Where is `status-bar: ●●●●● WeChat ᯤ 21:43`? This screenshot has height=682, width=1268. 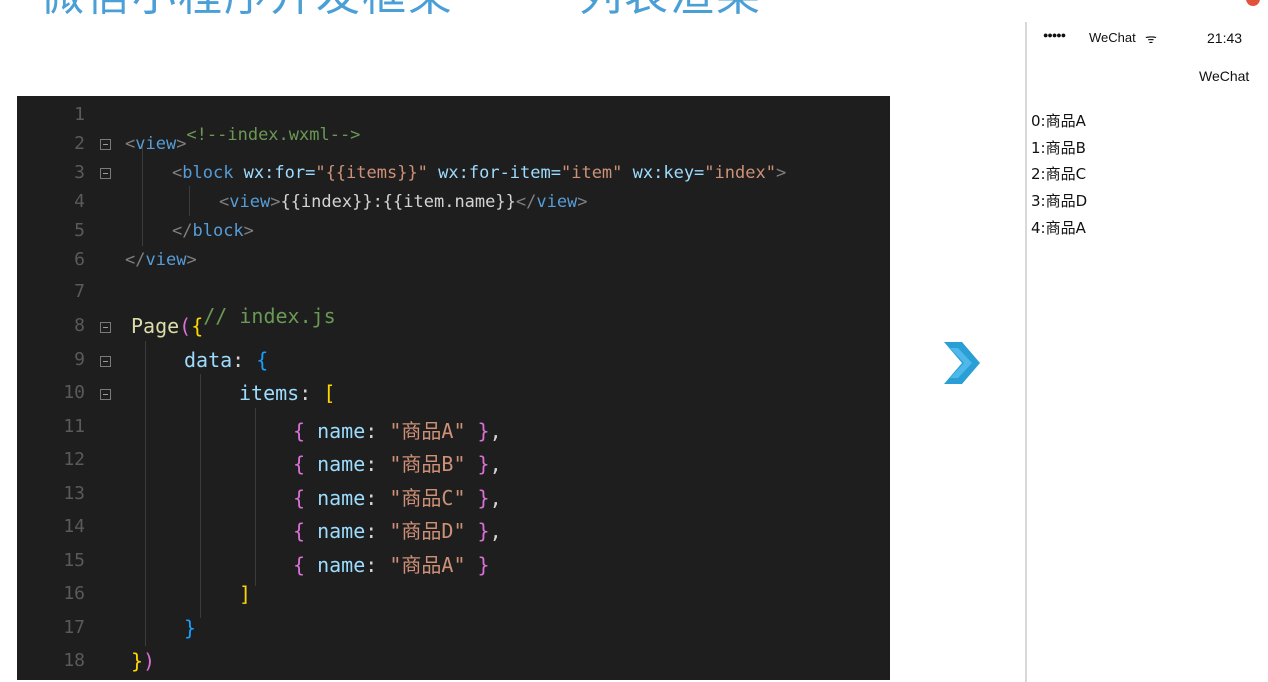
status-bar: ●●●●● WeChat ᯤ 21:43 is located at coordinates (1147, 38).